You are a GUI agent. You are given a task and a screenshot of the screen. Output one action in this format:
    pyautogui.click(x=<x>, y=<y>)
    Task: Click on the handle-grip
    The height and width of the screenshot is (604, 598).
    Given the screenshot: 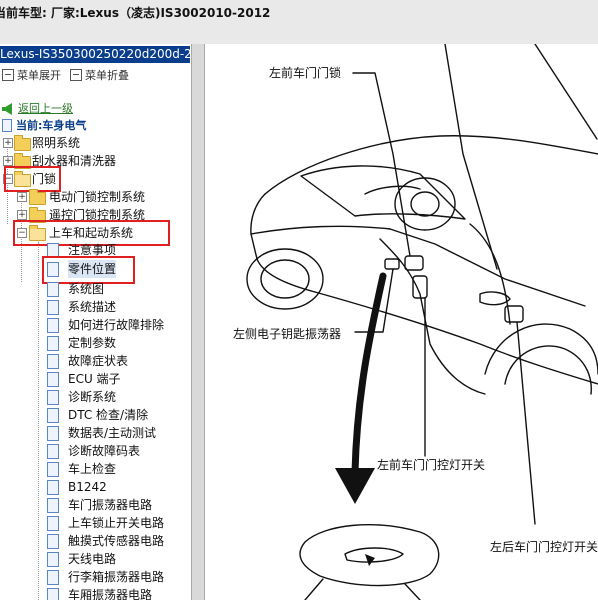 What is the action you would take?
    pyautogui.click(x=374, y=555)
    